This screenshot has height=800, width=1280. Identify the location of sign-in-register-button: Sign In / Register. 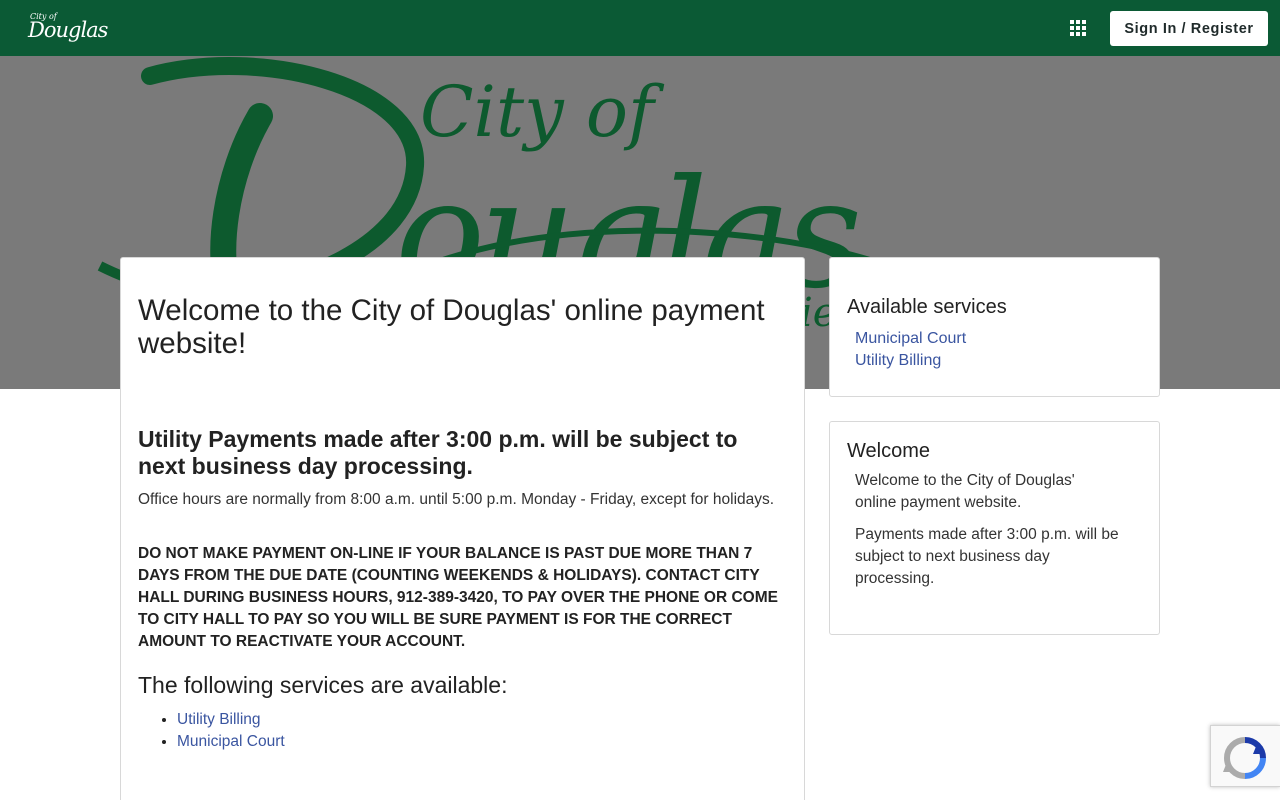
(1189, 28).